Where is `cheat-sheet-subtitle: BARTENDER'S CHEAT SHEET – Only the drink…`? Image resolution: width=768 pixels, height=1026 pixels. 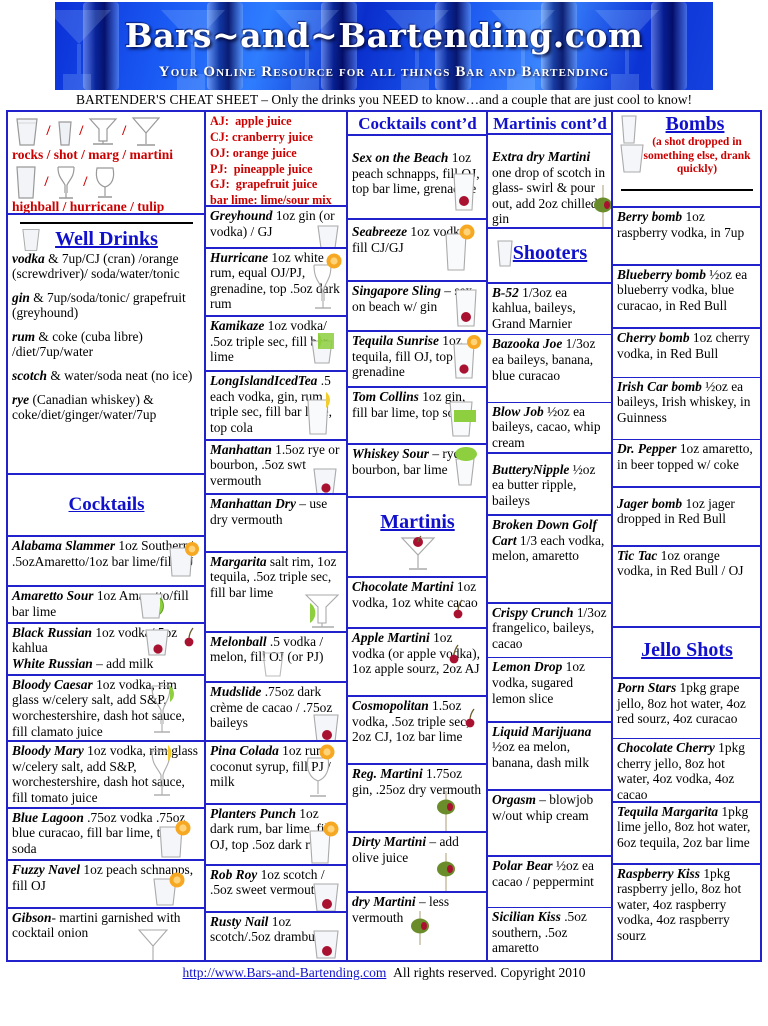 cheat-sheet-subtitle: BARTENDER'S CHEAT SHEET – Only the drink… is located at coordinates (384, 99).